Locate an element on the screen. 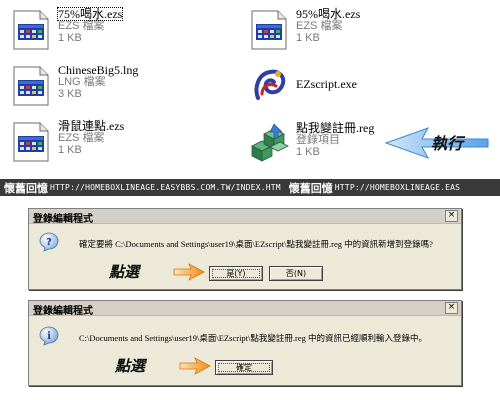 The image size is (500, 400). file-name: 點我變註冊.reg is located at coordinates (335, 128).